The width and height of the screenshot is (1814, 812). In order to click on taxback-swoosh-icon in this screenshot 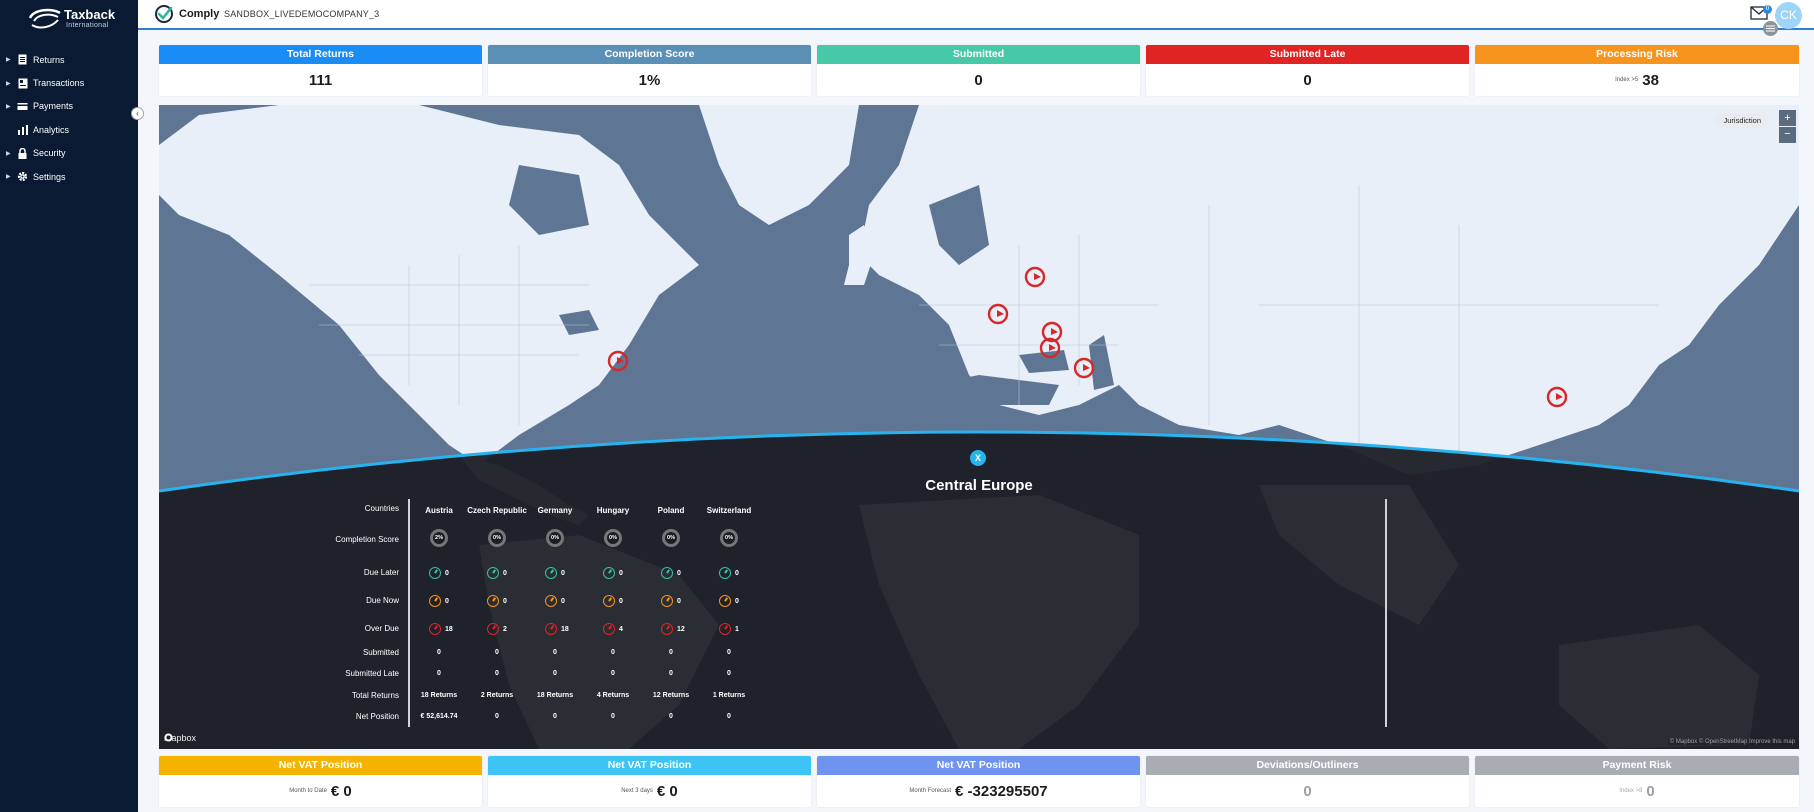, I will do `click(44, 18)`.